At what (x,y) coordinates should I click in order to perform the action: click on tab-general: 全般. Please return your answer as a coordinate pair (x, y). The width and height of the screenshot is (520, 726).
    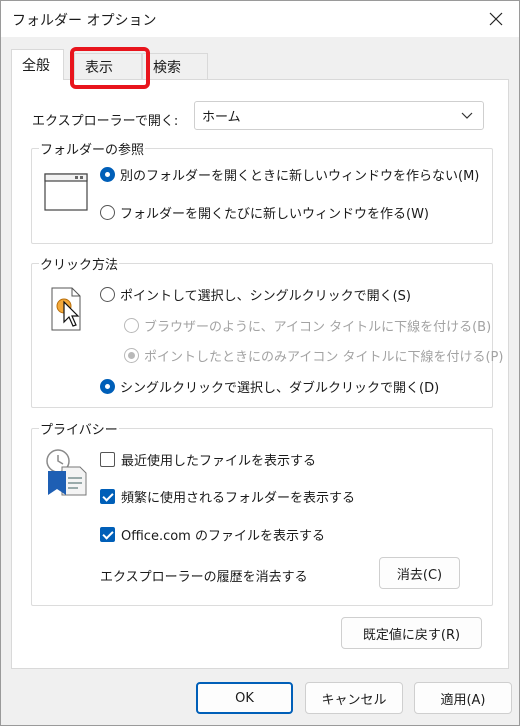
    Looking at the image, I should click on (37, 64).